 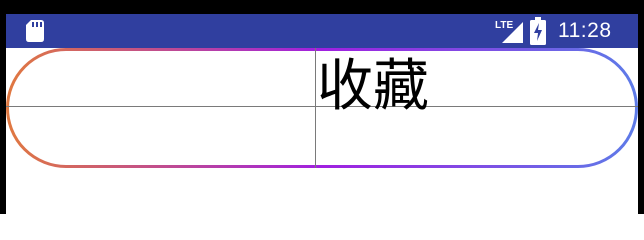 I want to click on device-frame-top, so click(x=322, y=7).